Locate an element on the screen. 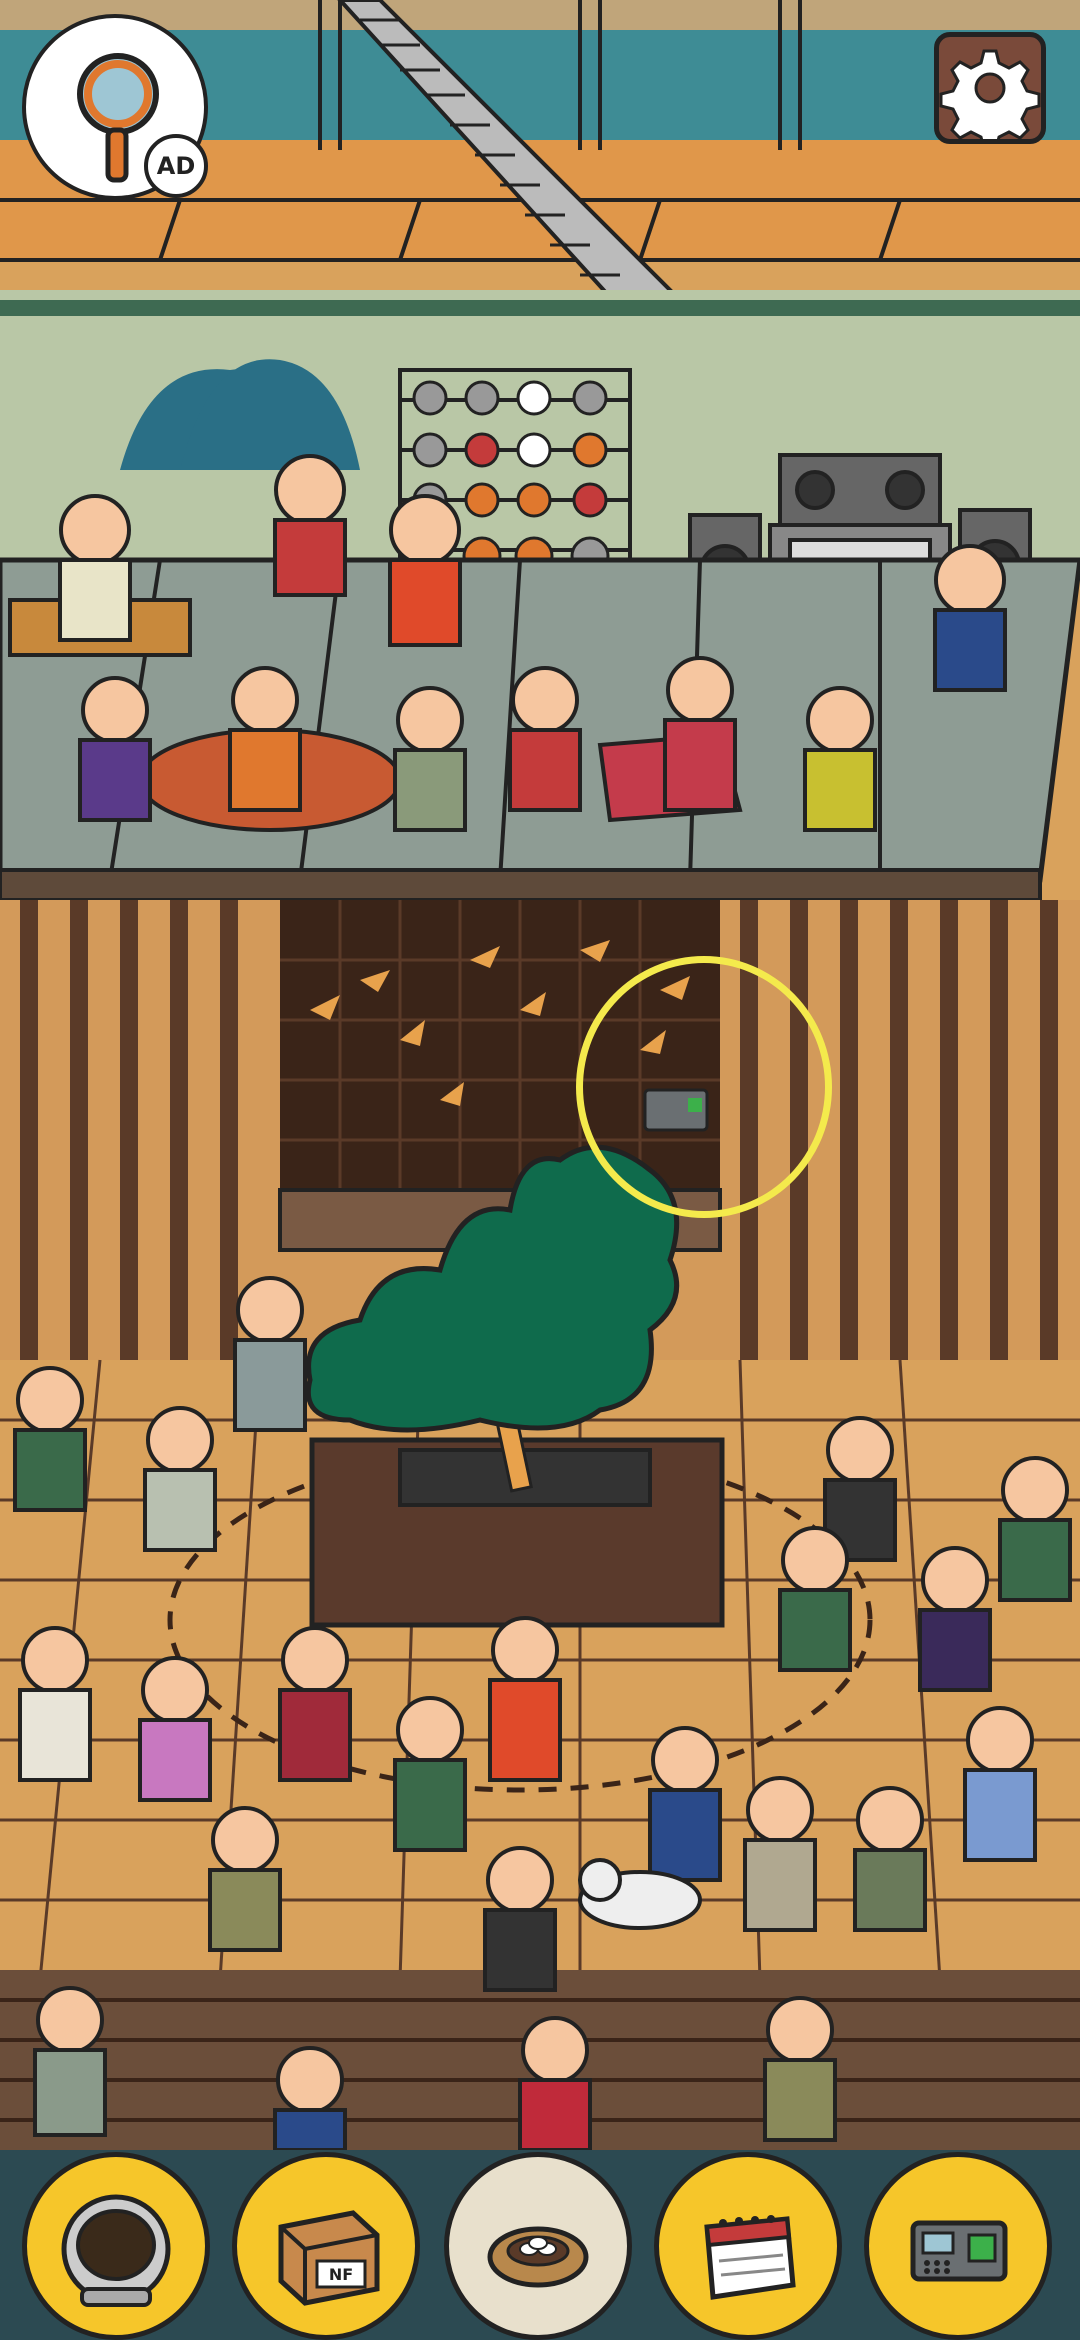 This screenshot has width=1080, height=2340. desk-calendar-icon is located at coordinates (750, 2257).